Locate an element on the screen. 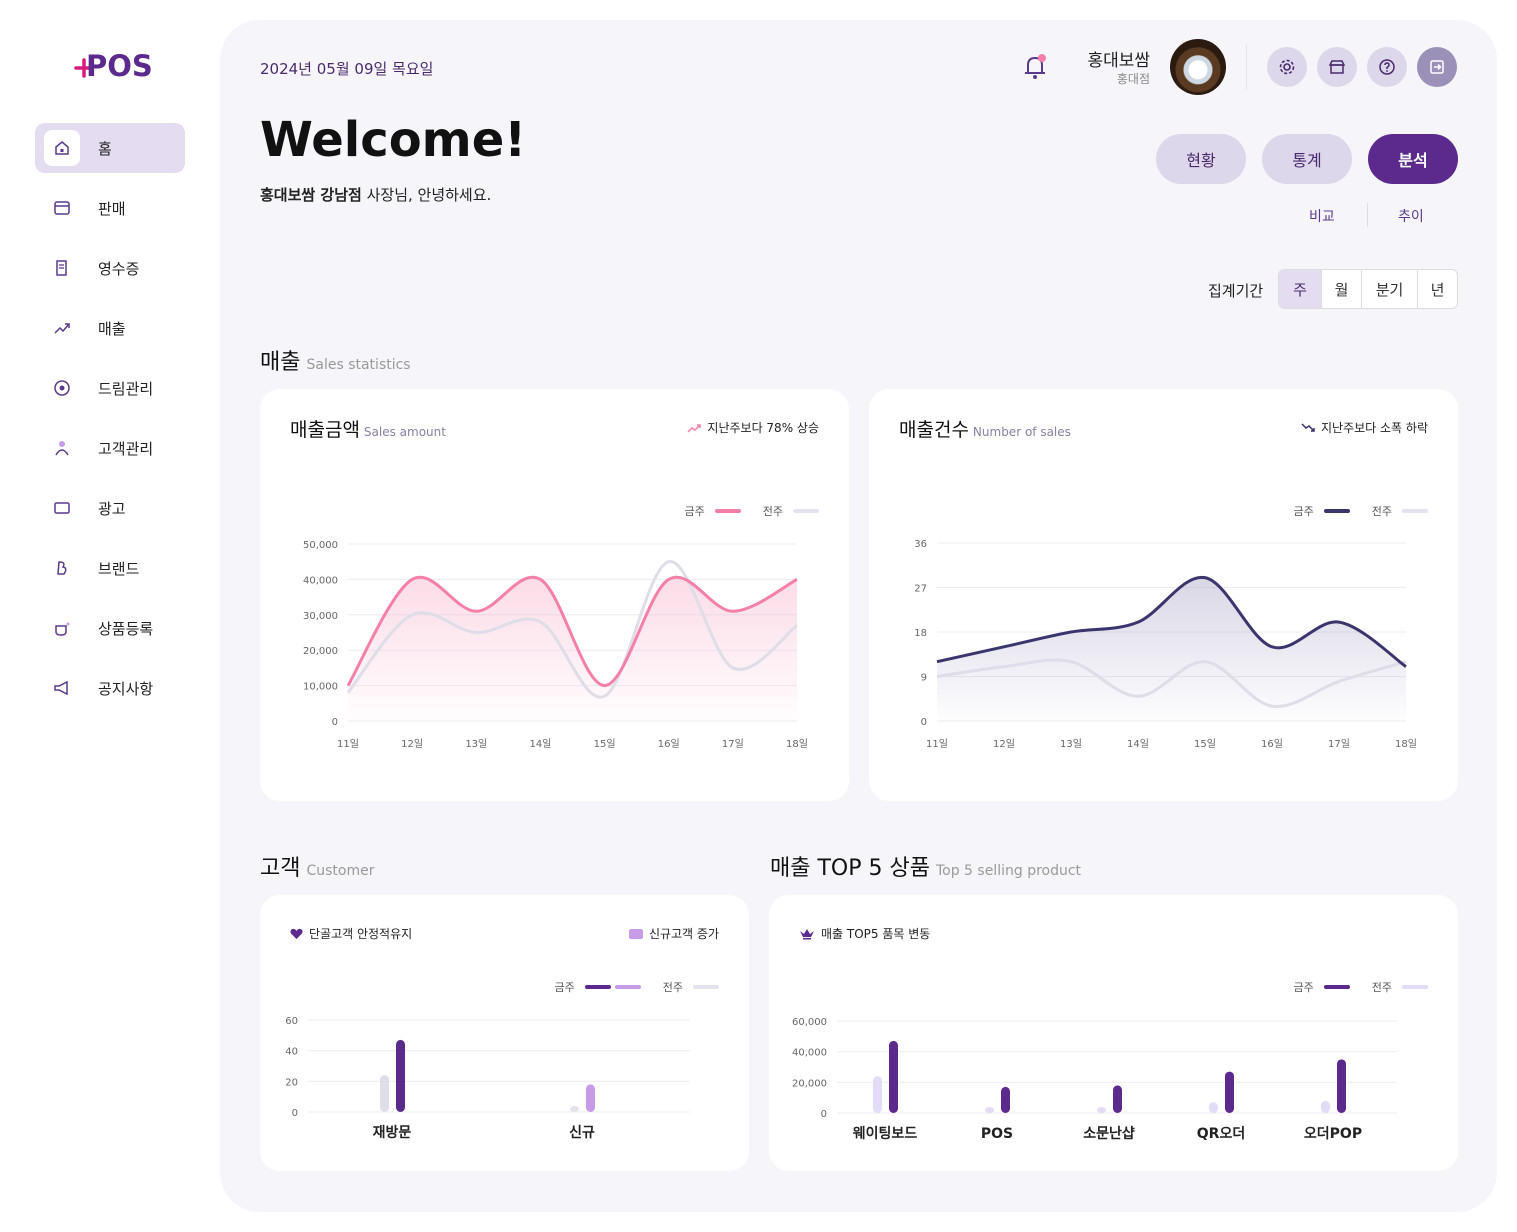 Image resolution: width=1517 pixels, height=1232 pixels. sidebar-item-label: 드림관리 is located at coordinates (126, 388).